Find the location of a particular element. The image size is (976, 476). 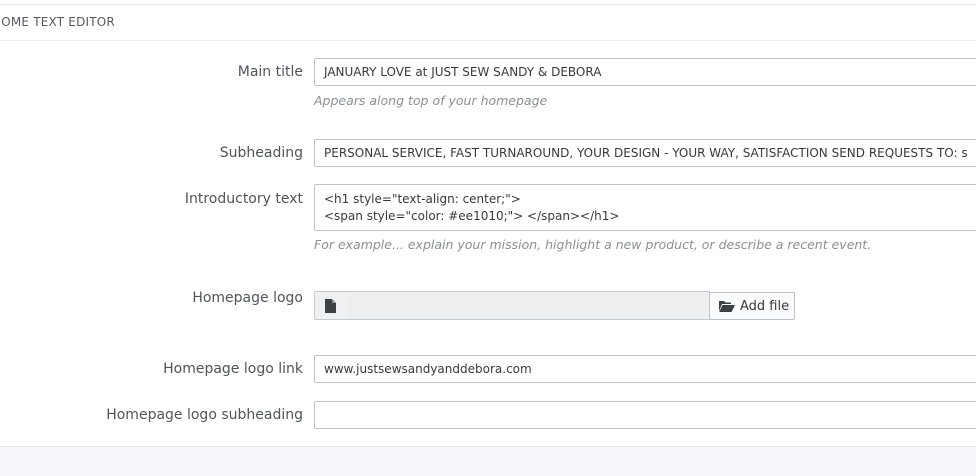

logo-file-name-field is located at coordinates (528, 305).